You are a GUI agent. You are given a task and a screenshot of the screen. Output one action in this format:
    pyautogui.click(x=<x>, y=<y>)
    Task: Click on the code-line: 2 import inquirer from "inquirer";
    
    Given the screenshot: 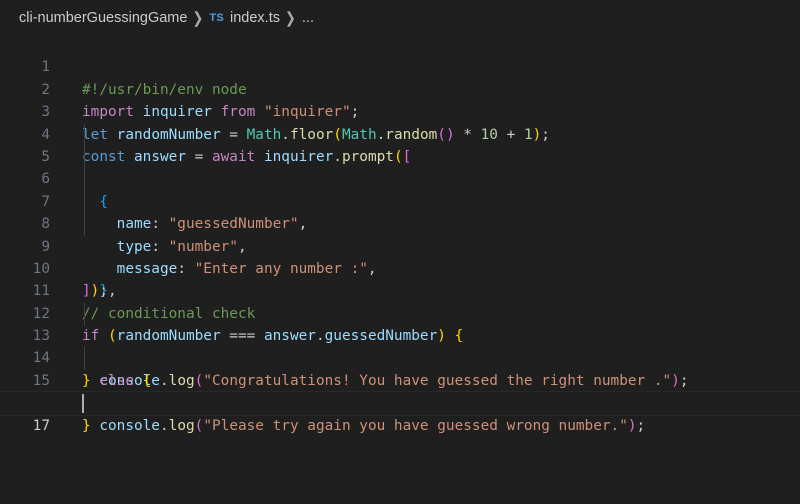 What is the action you would take?
    pyautogui.click(x=400, y=88)
    